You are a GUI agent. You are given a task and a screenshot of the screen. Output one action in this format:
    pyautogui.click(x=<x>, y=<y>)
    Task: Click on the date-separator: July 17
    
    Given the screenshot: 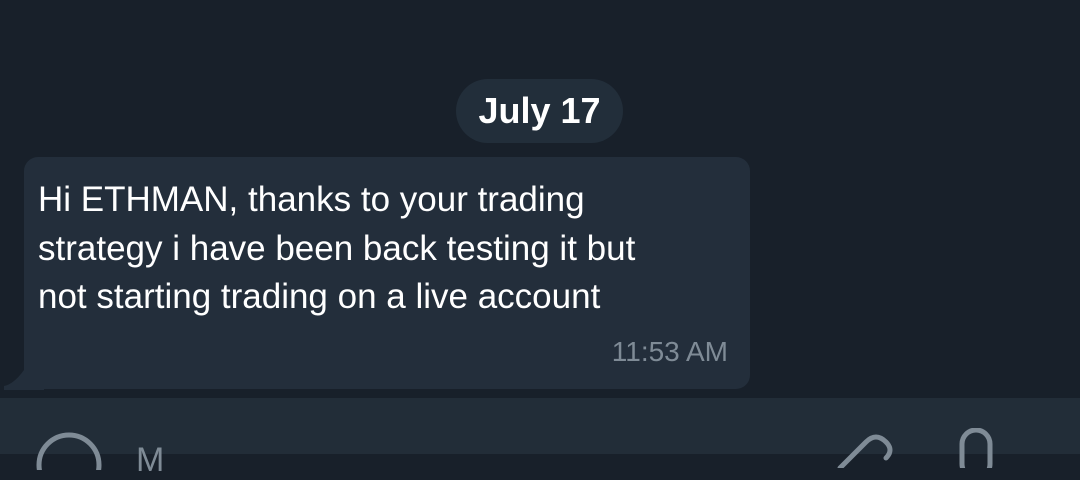 What is the action you would take?
    pyautogui.click(x=539, y=111)
    